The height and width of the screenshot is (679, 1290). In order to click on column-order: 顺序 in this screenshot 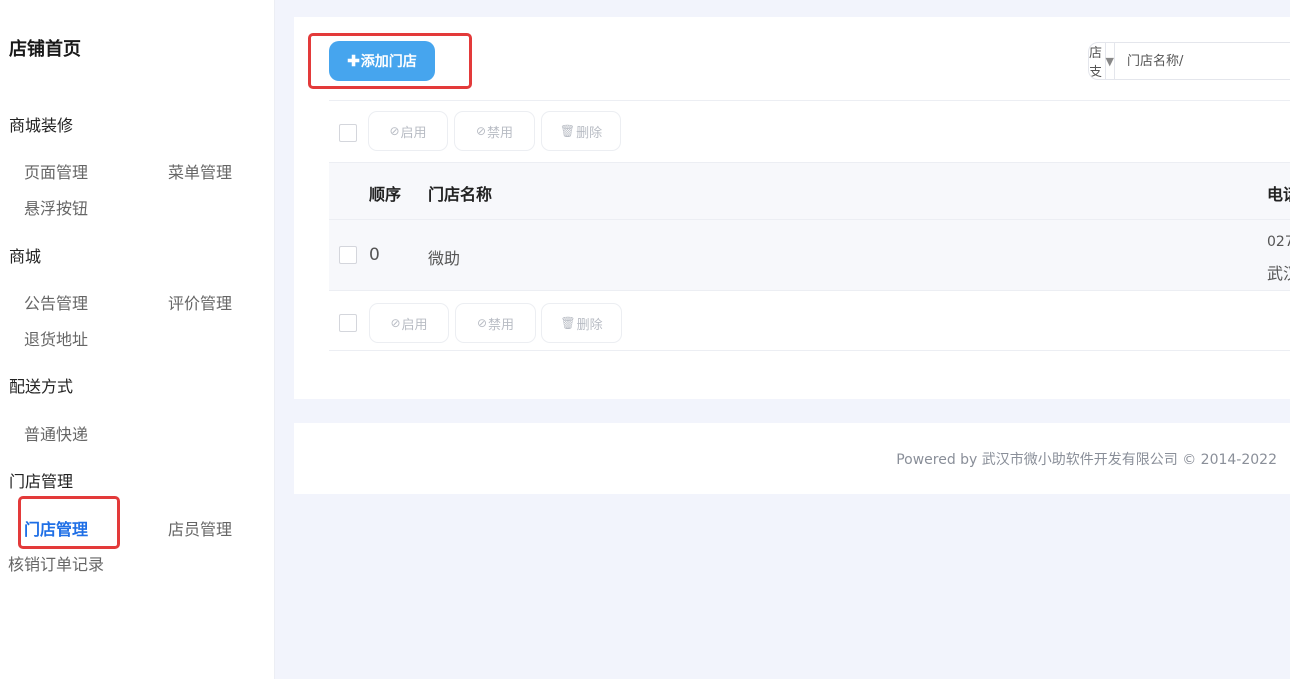, I will do `click(385, 194)`.